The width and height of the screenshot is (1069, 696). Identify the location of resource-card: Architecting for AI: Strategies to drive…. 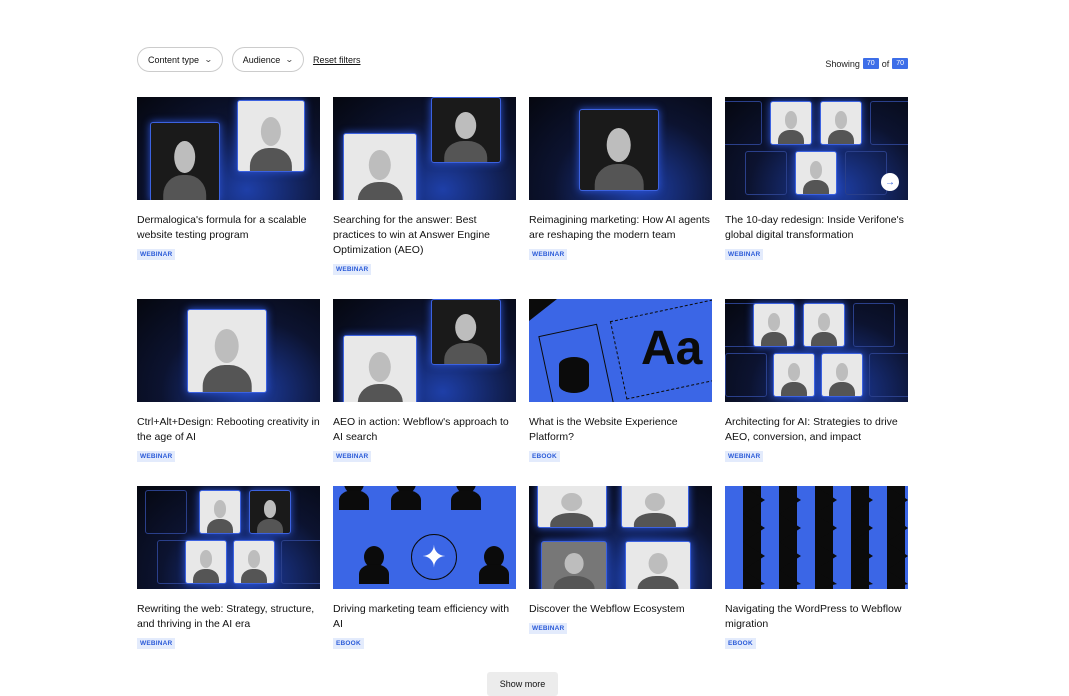
(816, 392).